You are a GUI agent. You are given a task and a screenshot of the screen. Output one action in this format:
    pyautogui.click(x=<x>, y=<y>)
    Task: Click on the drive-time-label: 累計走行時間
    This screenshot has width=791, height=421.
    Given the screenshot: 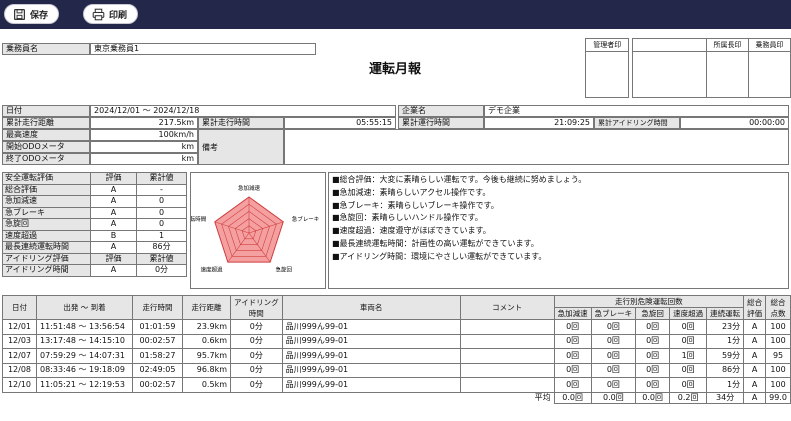 What is the action you would take?
    pyautogui.click(x=241, y=123)
    